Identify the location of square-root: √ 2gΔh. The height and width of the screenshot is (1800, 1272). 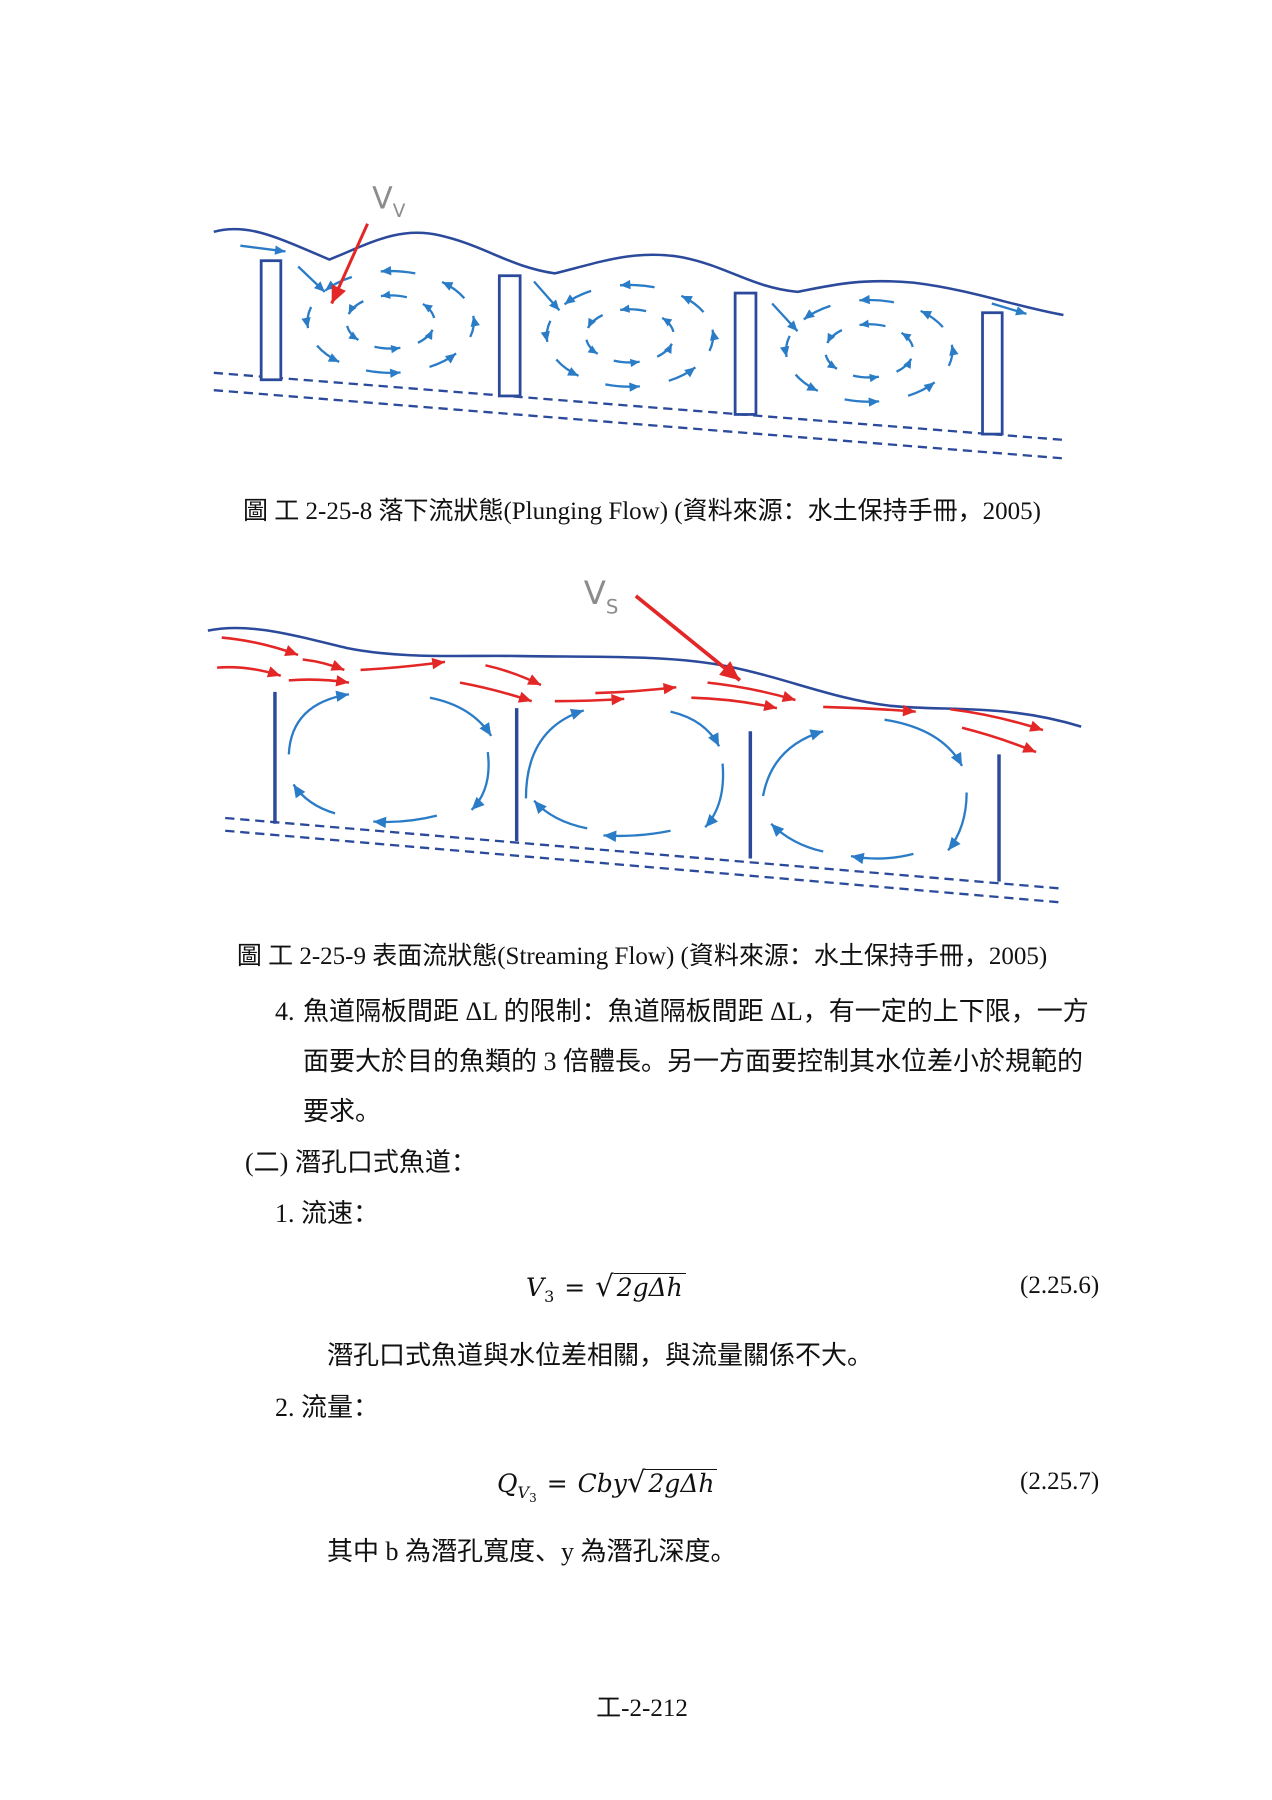
(640, 1287).